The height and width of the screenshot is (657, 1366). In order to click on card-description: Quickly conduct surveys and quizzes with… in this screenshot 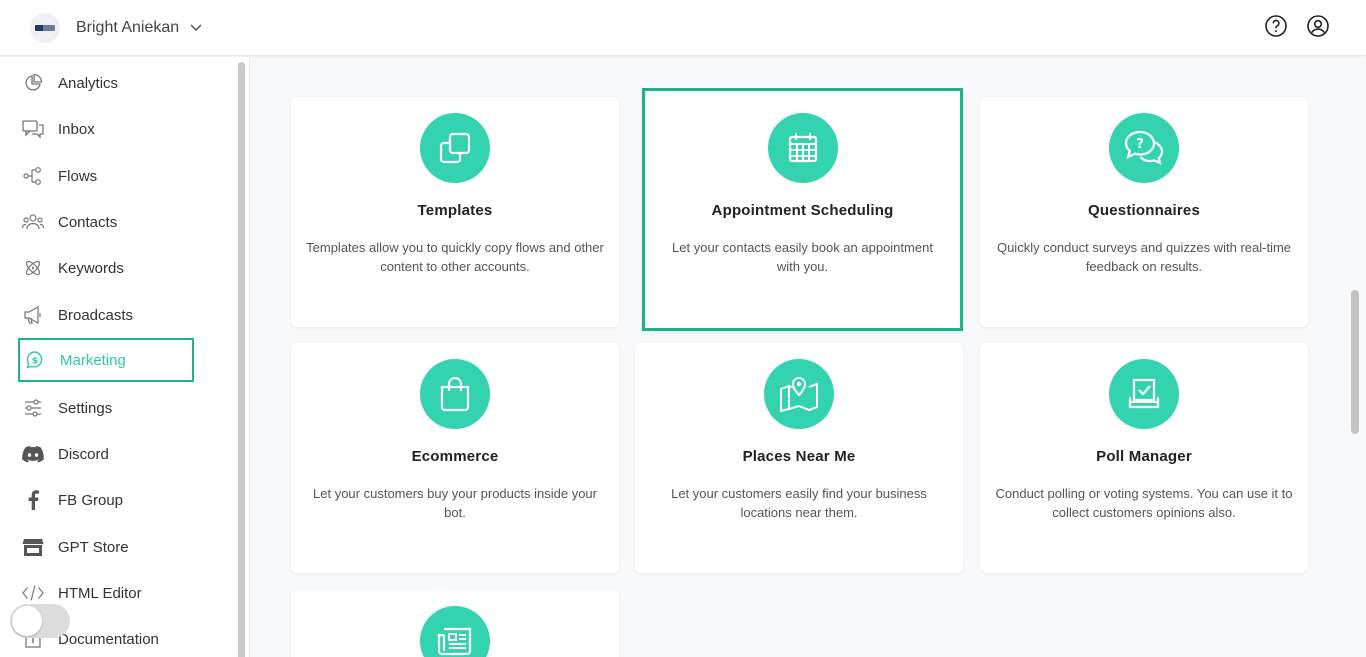, I will do `click(1144, 257)`.